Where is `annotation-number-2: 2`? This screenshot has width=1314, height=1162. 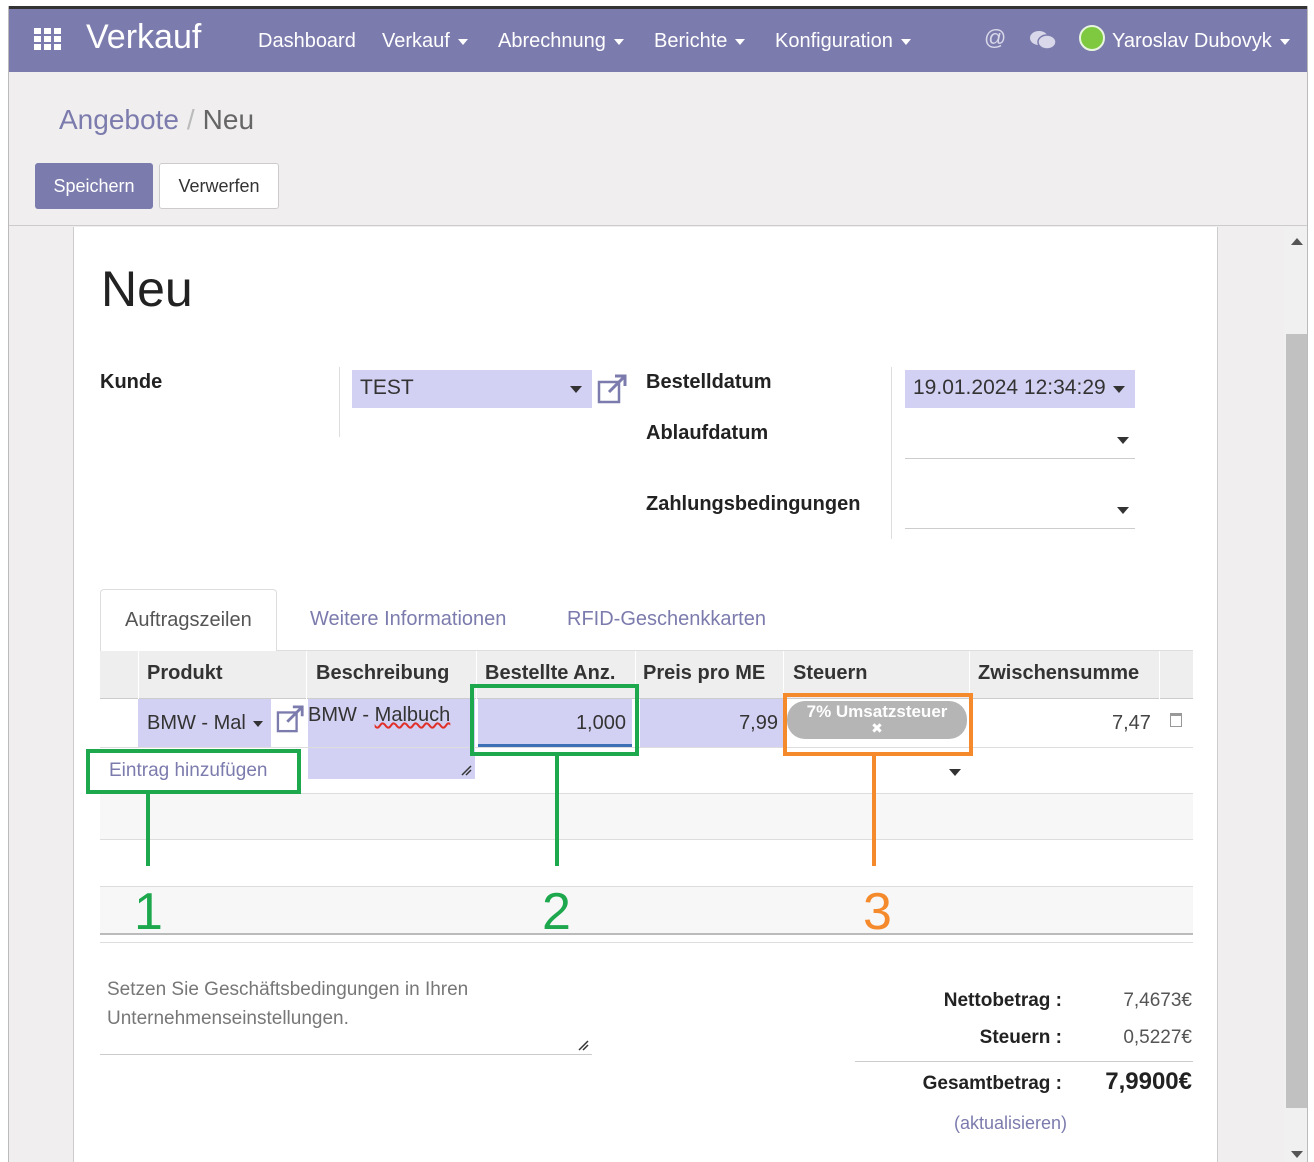
annotation-number-2: 2 is located at coordinates (556, 912).